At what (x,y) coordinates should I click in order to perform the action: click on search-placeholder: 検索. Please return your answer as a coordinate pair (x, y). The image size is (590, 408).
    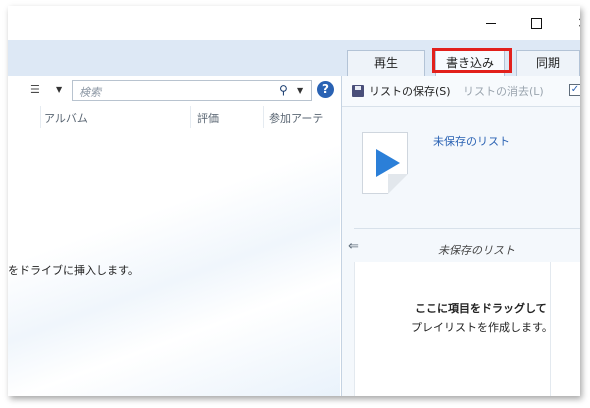
    Looking at the image, I should click on (90, 92).